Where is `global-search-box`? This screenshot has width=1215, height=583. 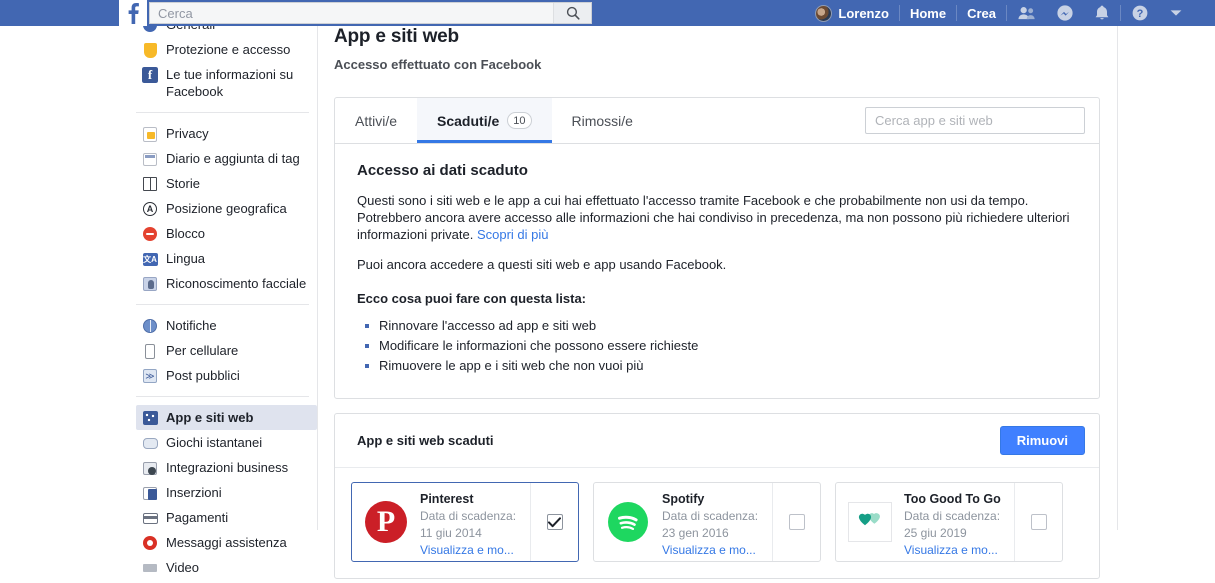 global-search-box is located at coordinates (370, 13).